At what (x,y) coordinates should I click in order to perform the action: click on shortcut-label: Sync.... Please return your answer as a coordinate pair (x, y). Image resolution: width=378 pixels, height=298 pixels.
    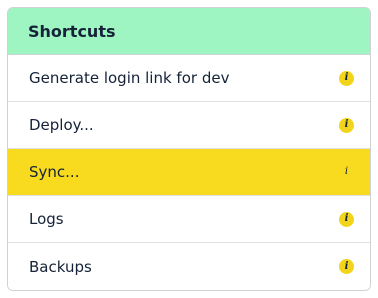
    Looking at the image, I should click on (54, 172).